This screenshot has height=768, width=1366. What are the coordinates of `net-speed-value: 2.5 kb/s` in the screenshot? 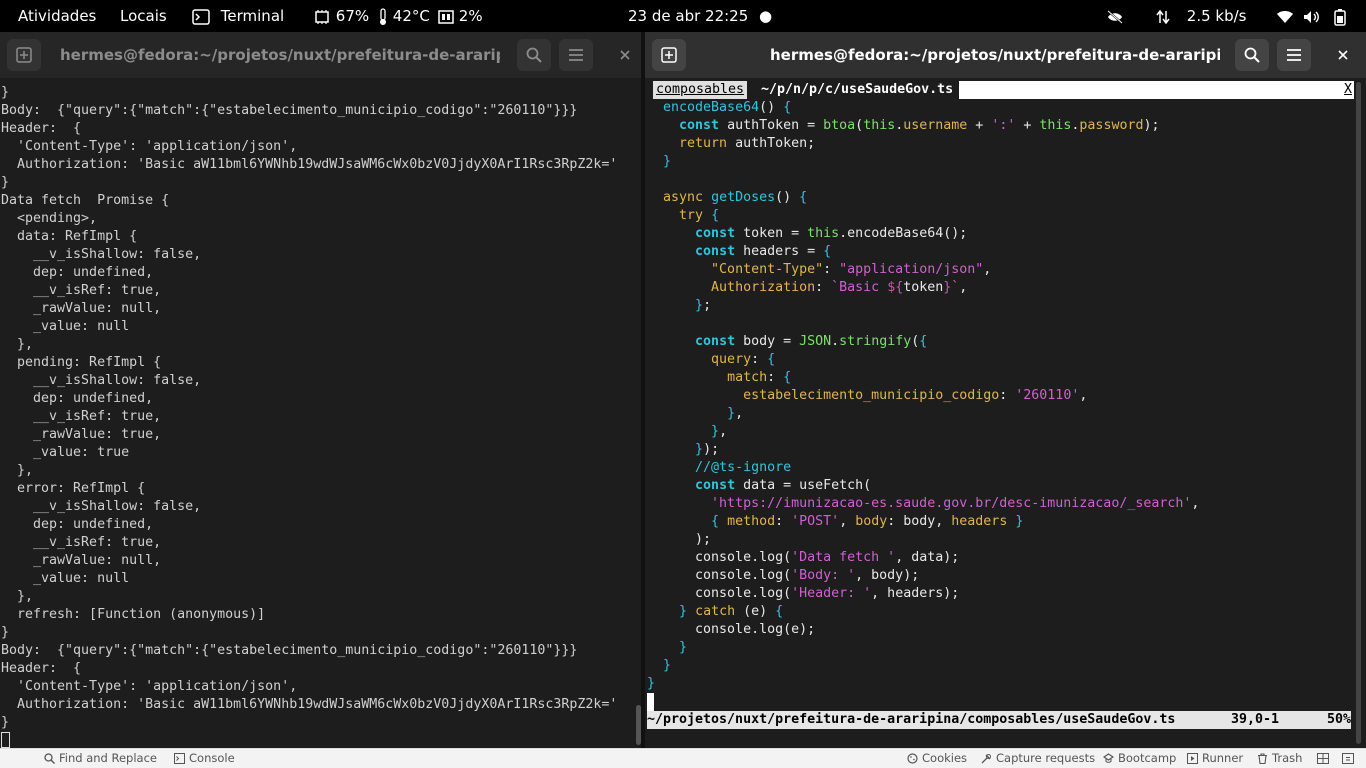 It's located at (1216, 16).